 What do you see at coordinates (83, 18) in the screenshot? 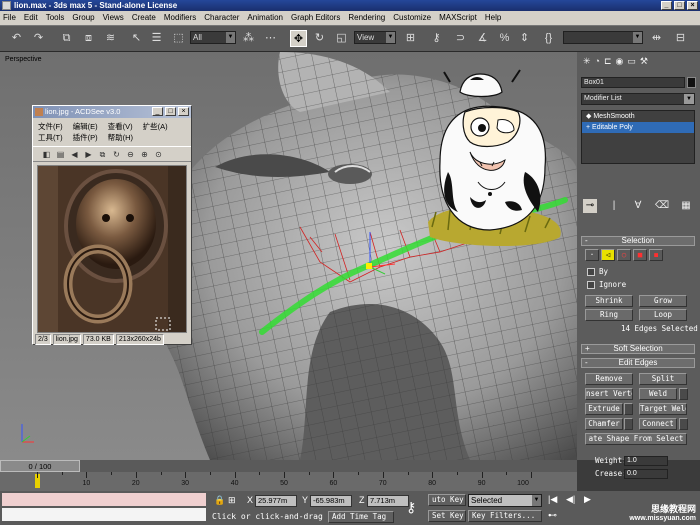
I see `menu-group: Group` at bounding box center [83, 18].